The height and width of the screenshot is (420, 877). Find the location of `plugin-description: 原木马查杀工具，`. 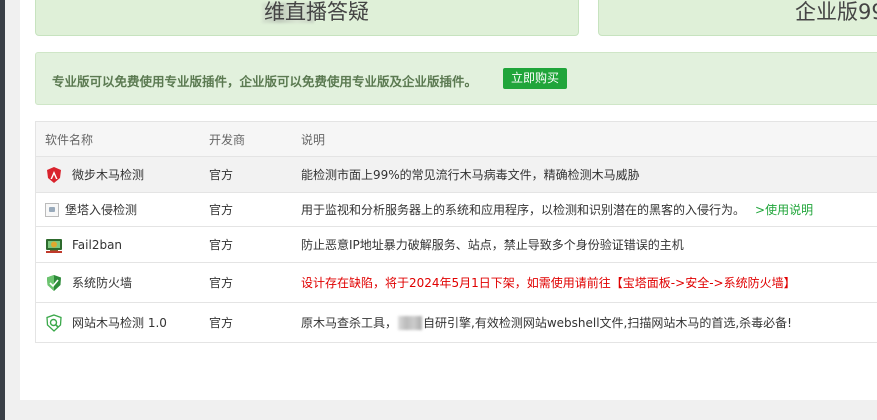

plugin-description: 原木马查杀工具， is located at coordinates (349, 323).